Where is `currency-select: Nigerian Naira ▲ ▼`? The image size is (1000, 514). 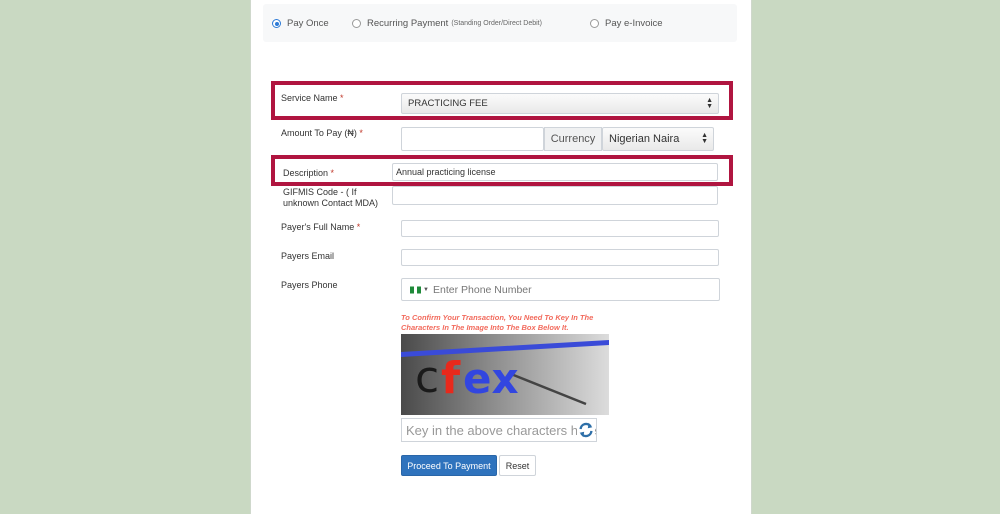
currency-select: Nigerian Naira ▲ ▼ is located at coordinates (658, 139).